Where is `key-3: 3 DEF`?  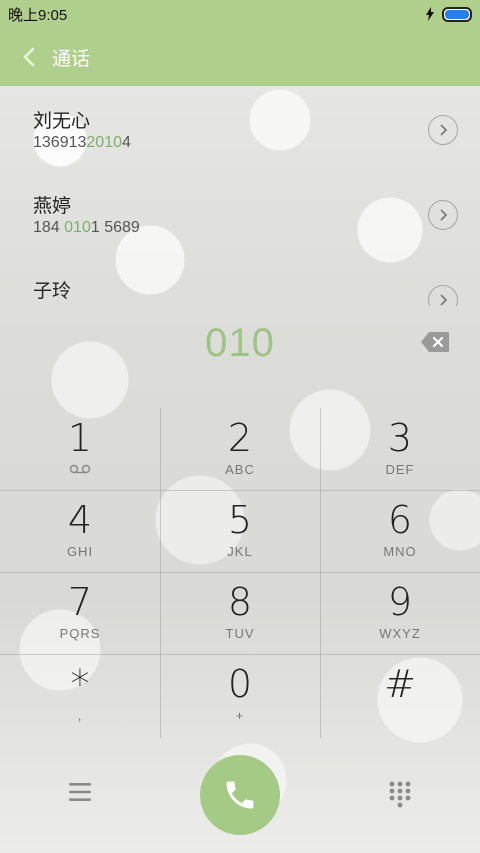
key-3: 3 DEF is located at coordinates (400, 449).